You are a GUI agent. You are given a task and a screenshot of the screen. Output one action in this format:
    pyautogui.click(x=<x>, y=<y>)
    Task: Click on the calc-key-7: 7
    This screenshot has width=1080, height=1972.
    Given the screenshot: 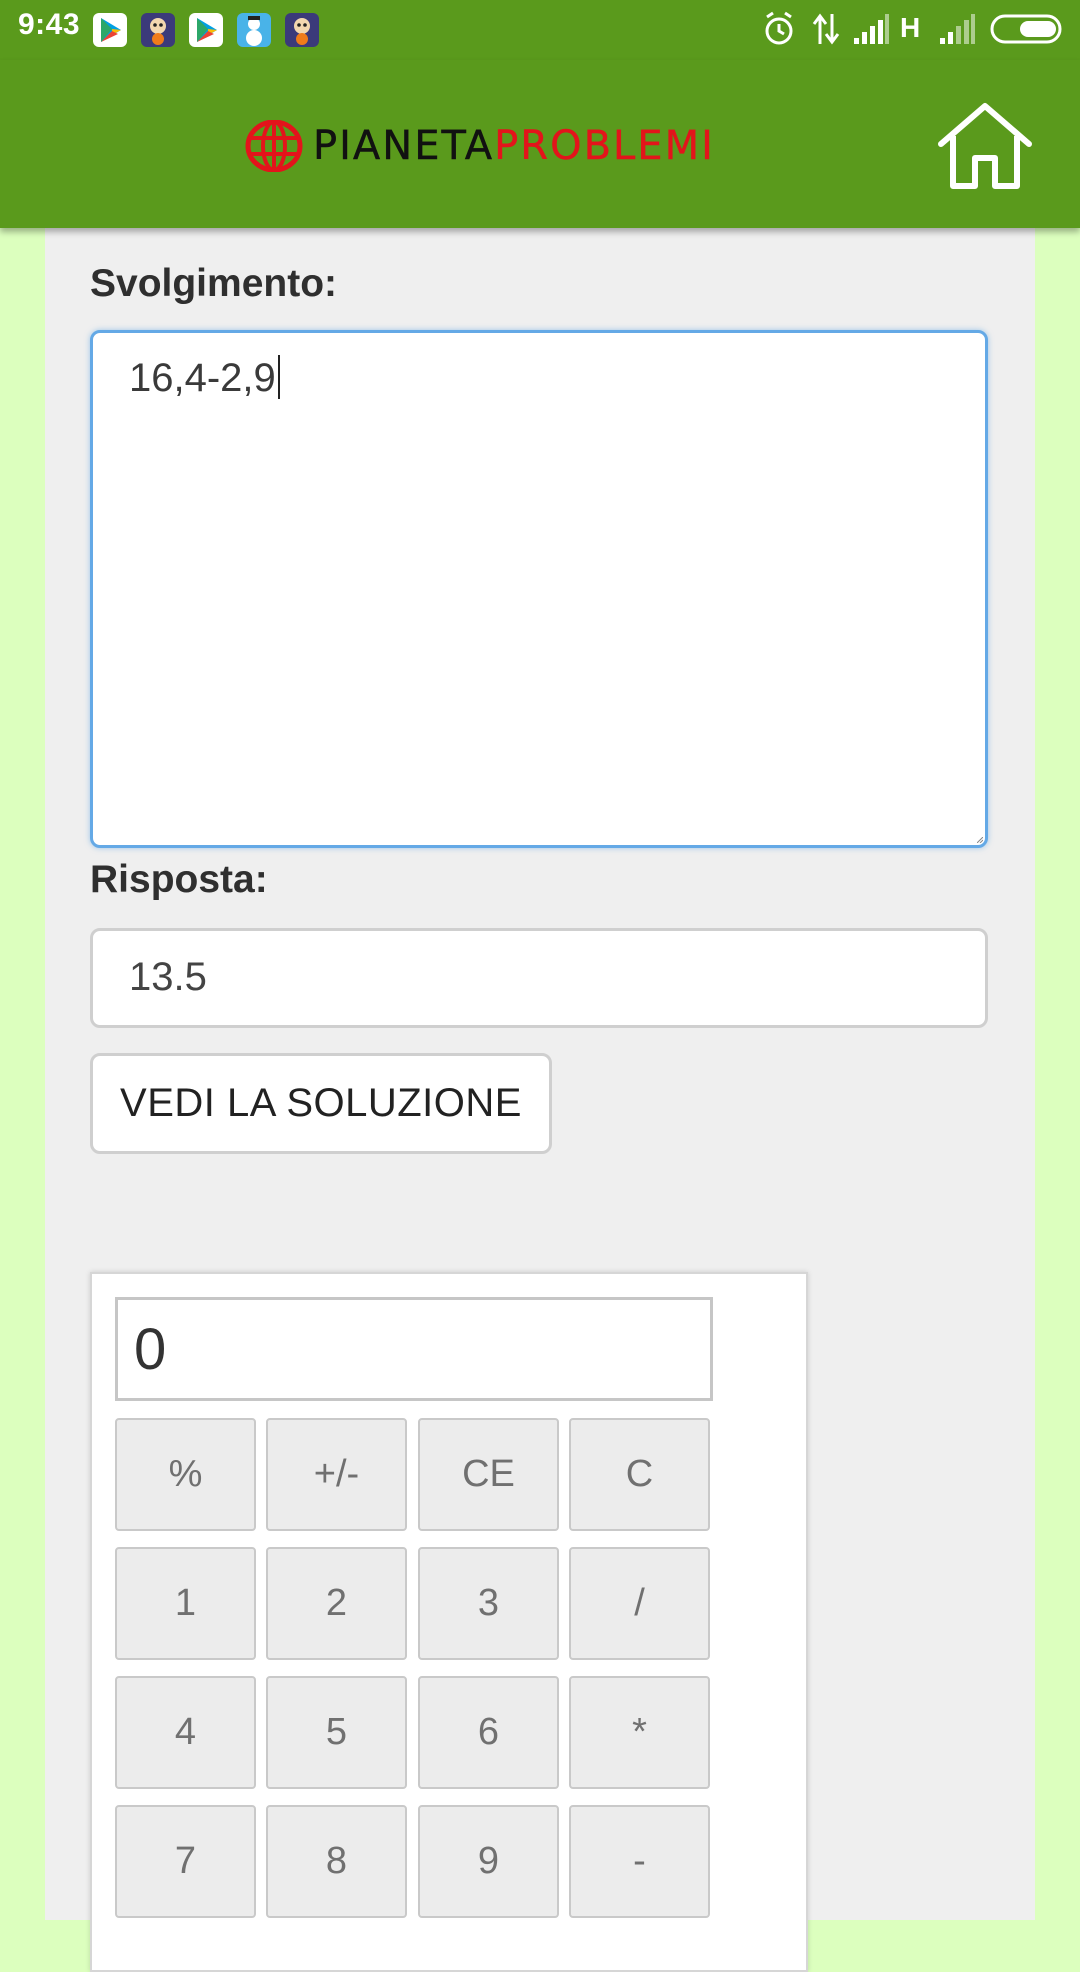 What is the action you would take?
    pyautogui.click(x=185, y=1861)
    